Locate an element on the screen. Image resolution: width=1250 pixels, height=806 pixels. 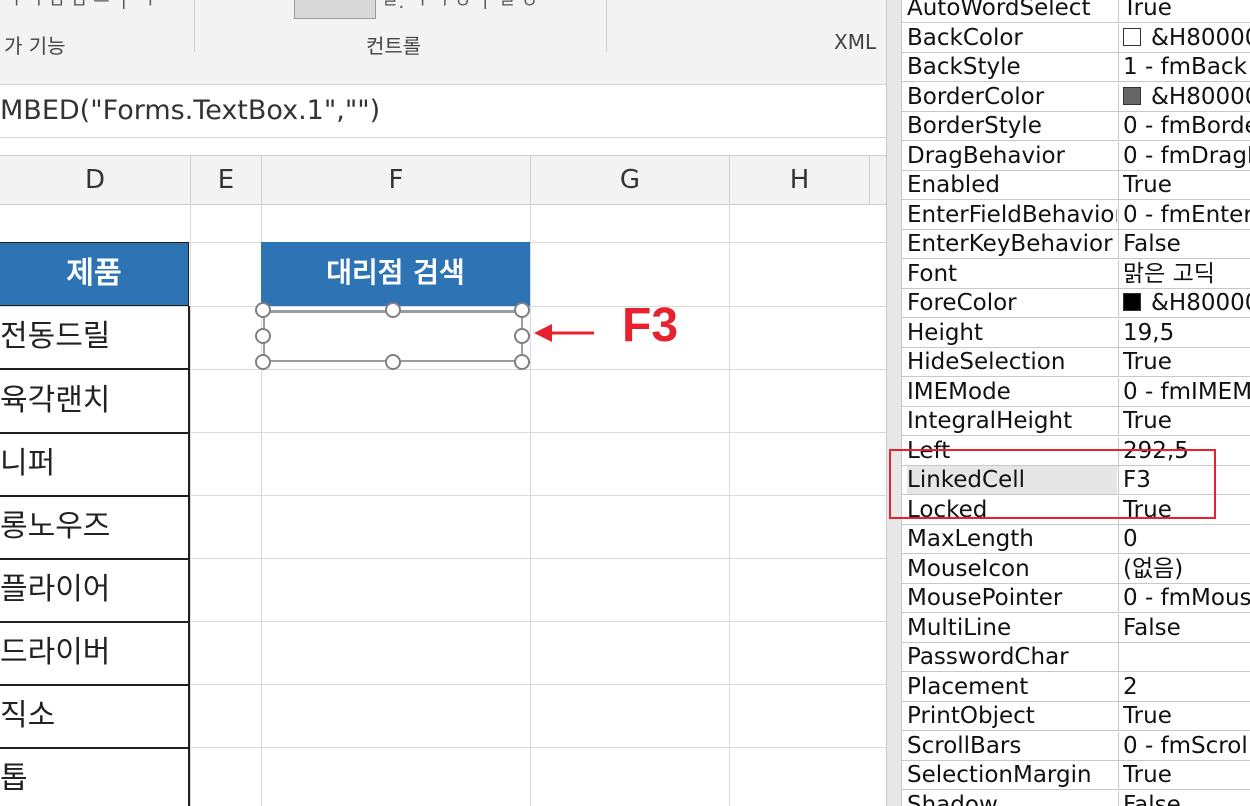
product-cell: 전동드릴 is located at coordinates (95, 338).